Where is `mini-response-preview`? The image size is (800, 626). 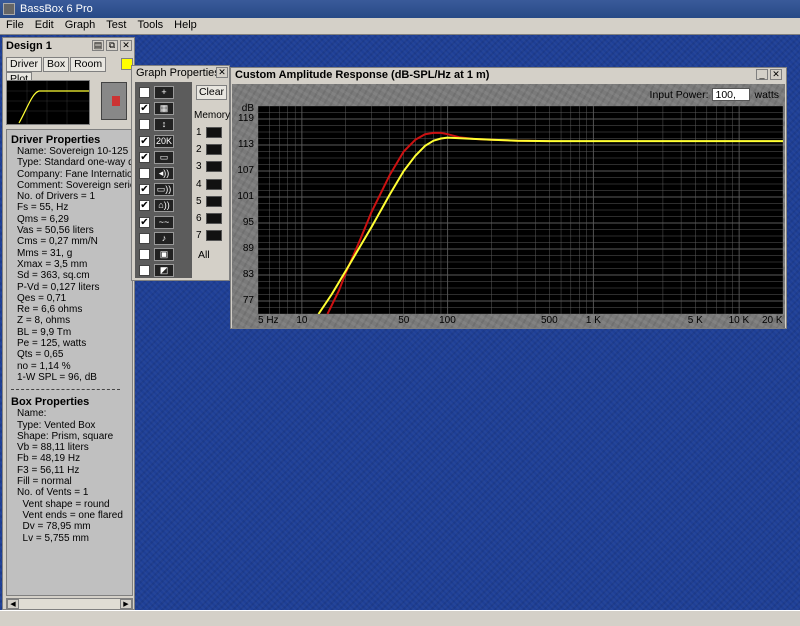 mini-response-preview is located at coordinates (48, 102).